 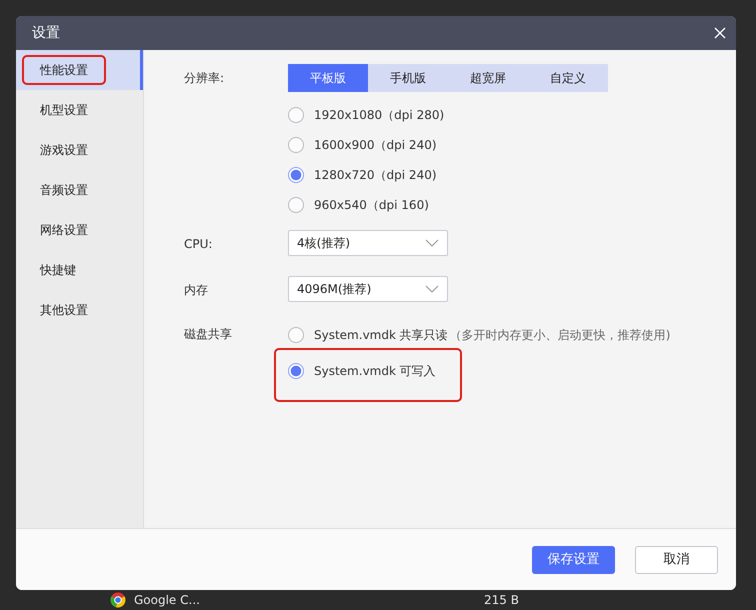 What do you see at coordinates (79, 150) in the screenshot?
I see `sidebar-item: 游戏设置` at bounding box center [79, 150].